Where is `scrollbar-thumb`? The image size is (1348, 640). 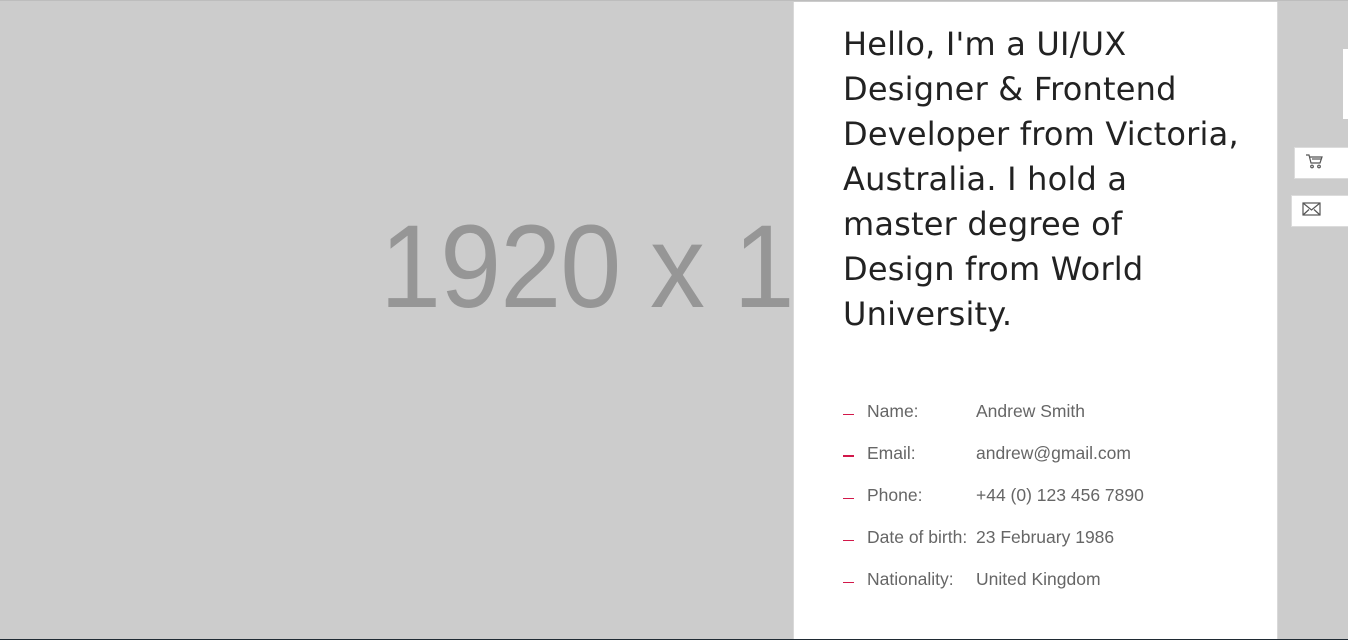 scrollbar-thumb is located at coordinates (1345, 84).